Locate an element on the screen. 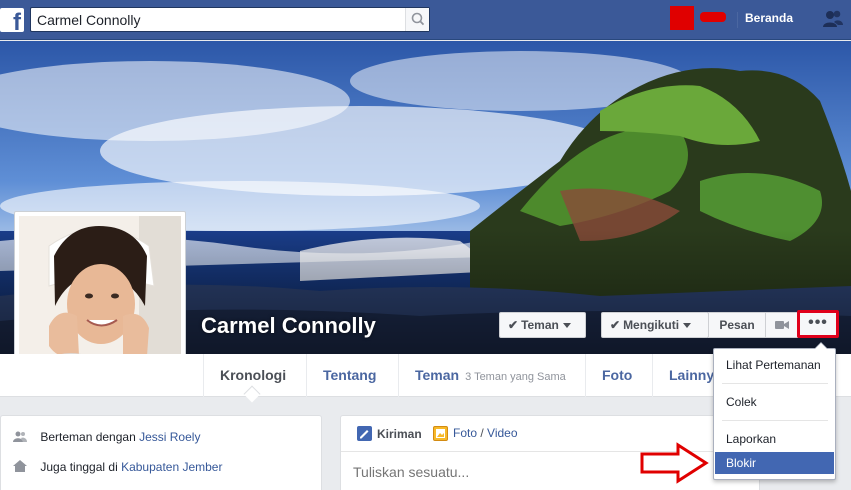 This screenshot has height=490, width=851. friends-with-row: Berteman dengan Jessi Roely is located at coordinates (106, 437).